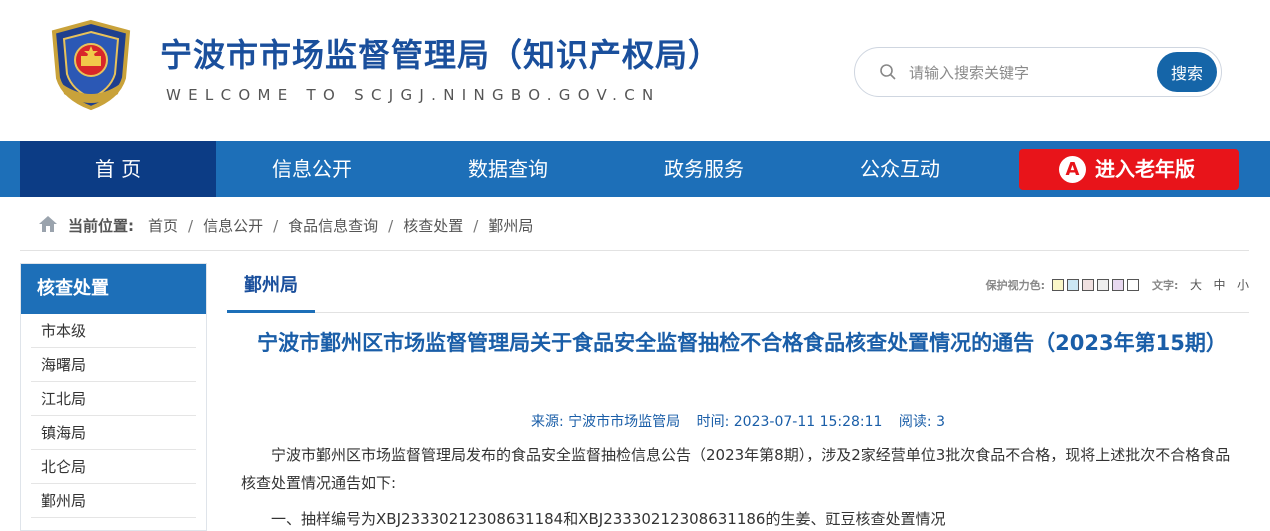  What do you see at coordinates (118, 169) in the screenshot?
I see `nav-item-home: 首 页` at bounding box center [118, 169].